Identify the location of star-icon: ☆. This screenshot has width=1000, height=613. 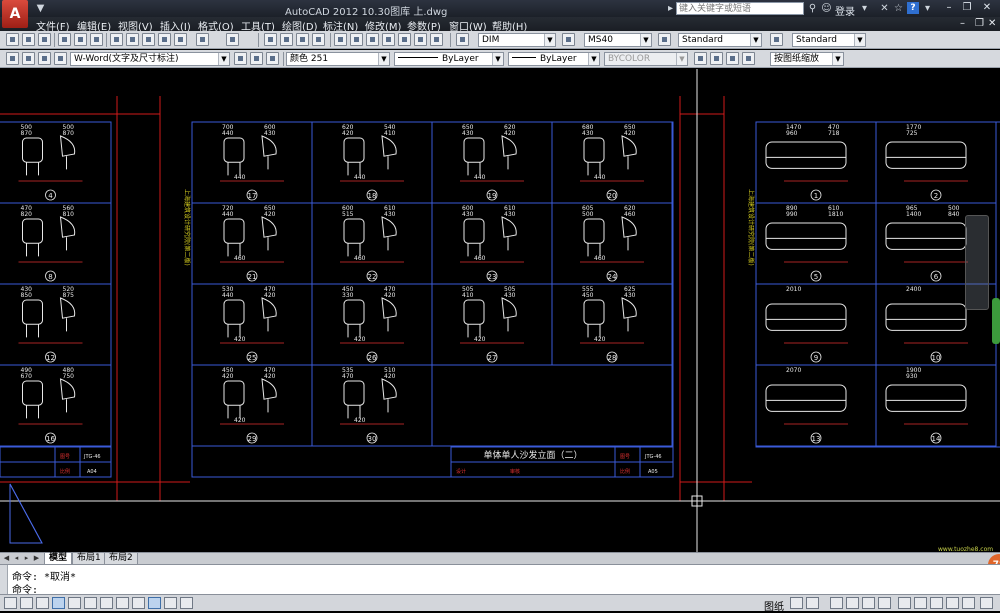
(898, 8).